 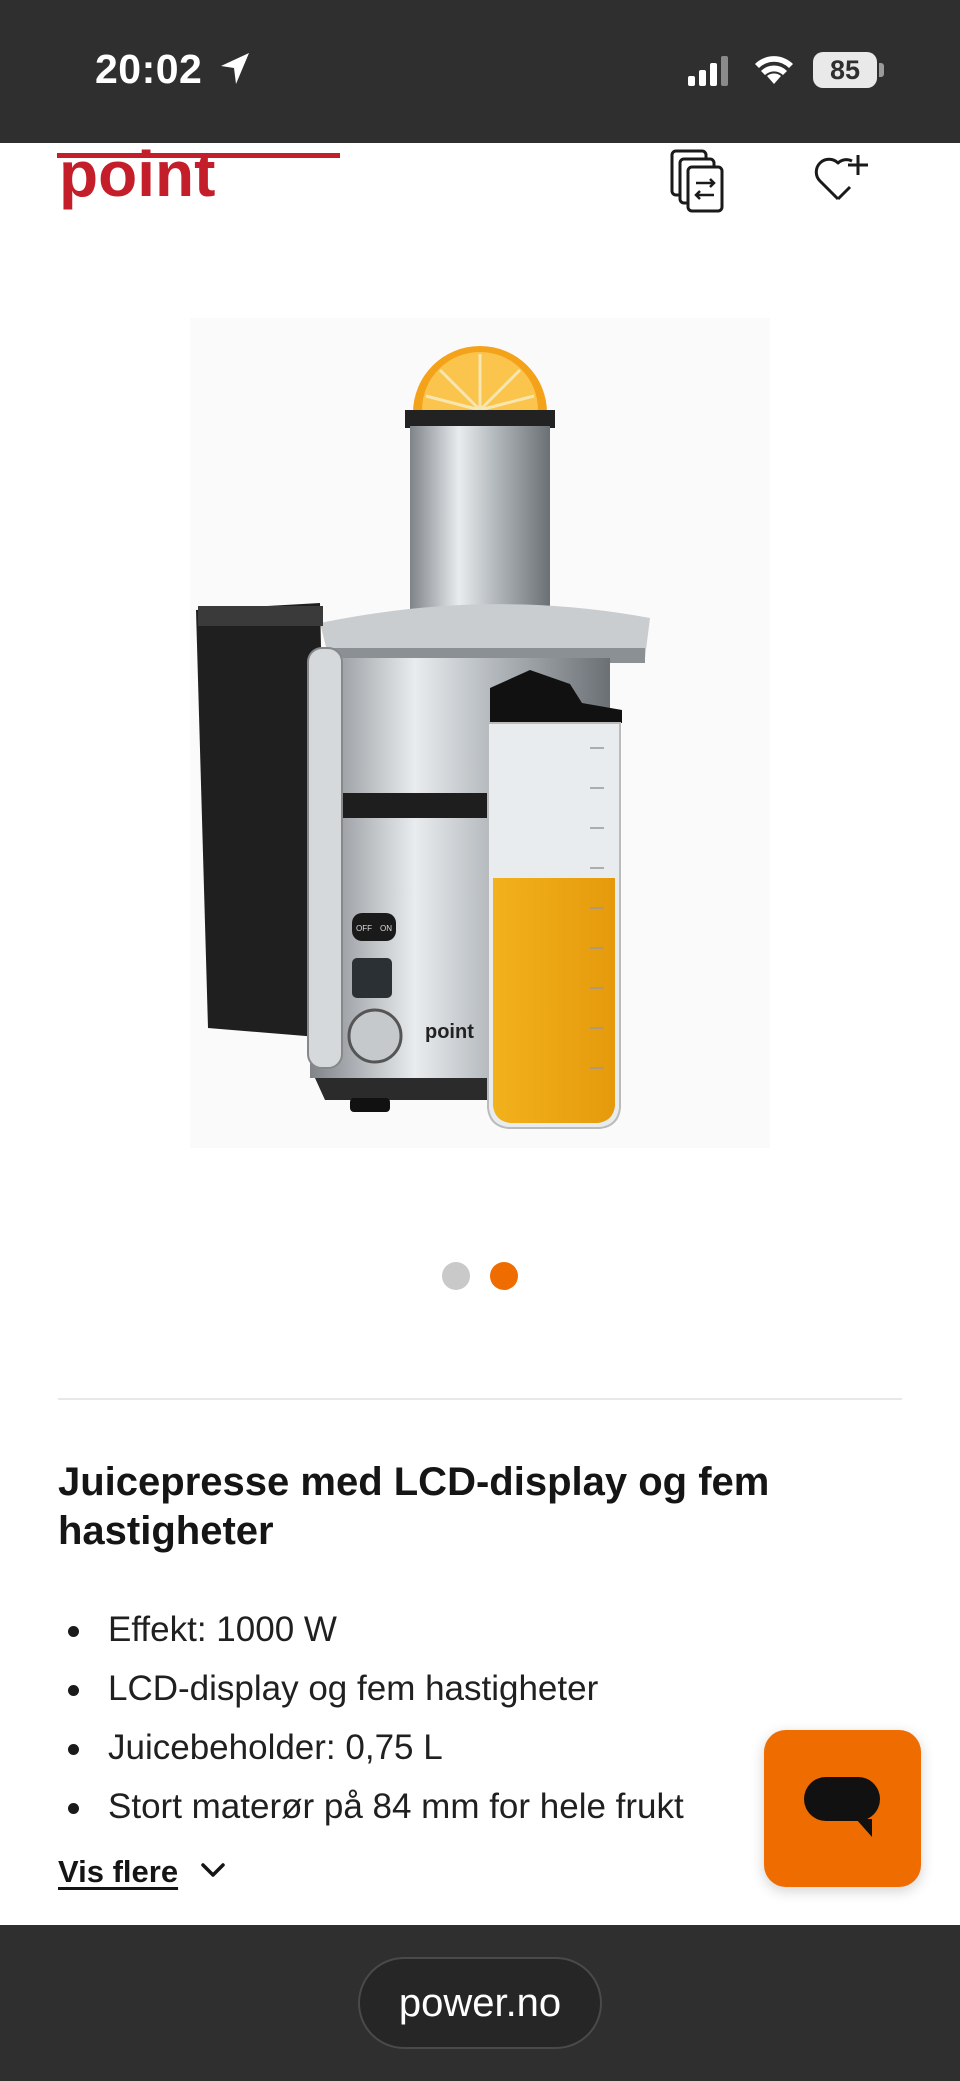 I want to click on divider, so click(x=480, y=1399).